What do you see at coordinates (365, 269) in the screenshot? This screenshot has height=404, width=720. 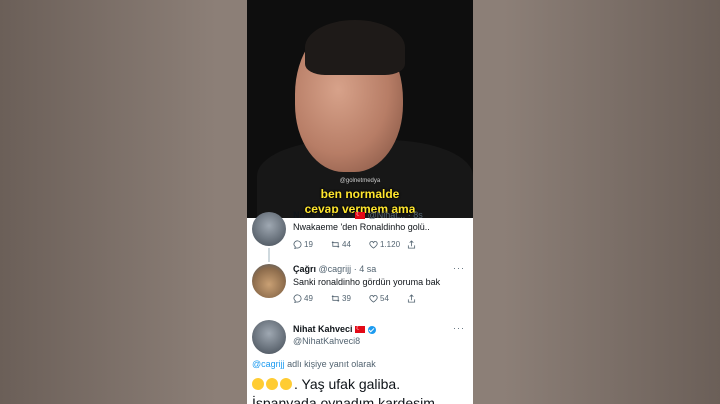 I see `tweet-time: · 4 sa` at bounding box center [365, 269].